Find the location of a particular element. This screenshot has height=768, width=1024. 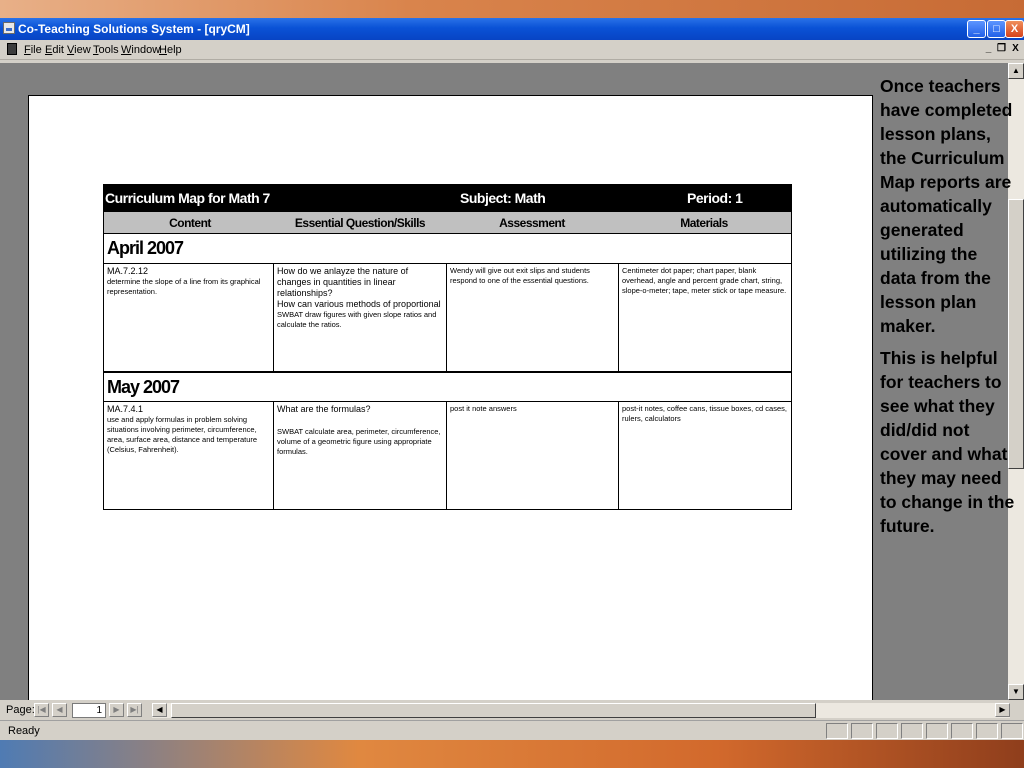

previous-page-button: ◀ is located at coordinates (59, 710).